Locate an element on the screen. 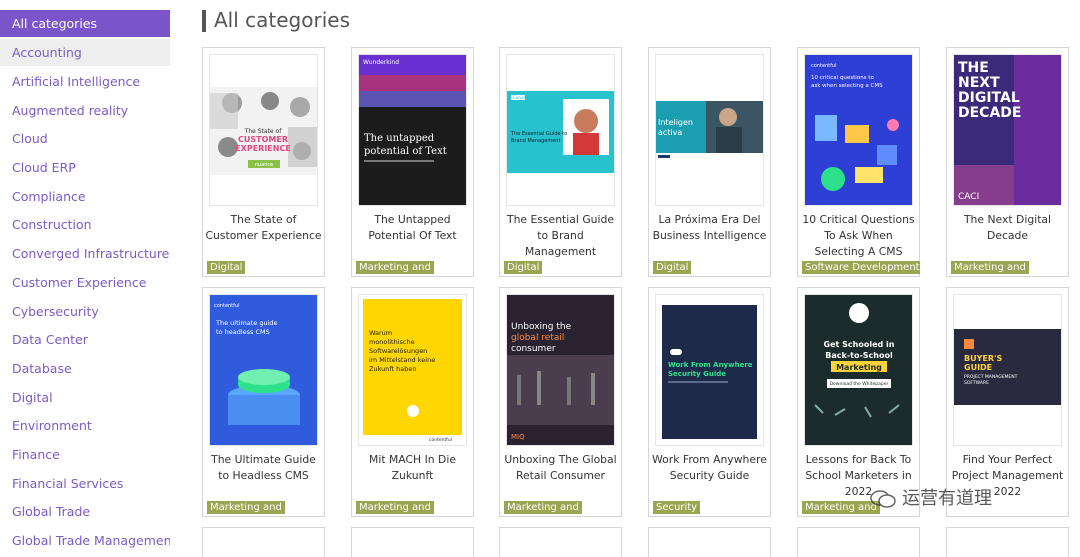  watermark: 运营有道理 is located at coordinates (931, 497).